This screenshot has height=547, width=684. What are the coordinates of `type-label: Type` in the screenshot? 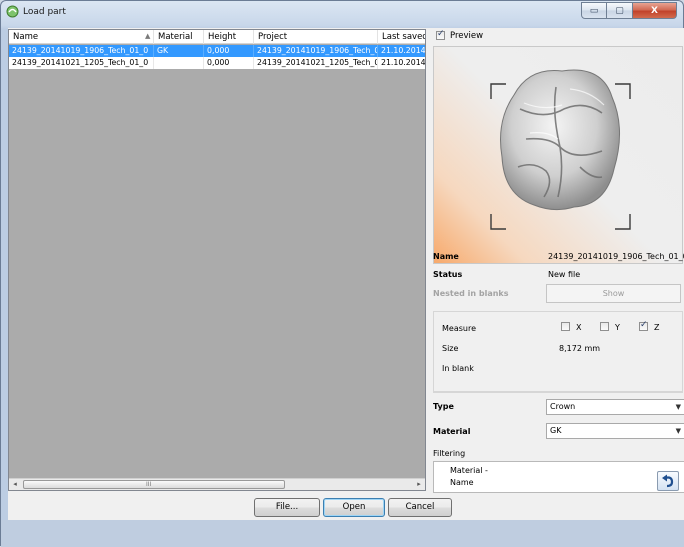 It's located at (443, 406).